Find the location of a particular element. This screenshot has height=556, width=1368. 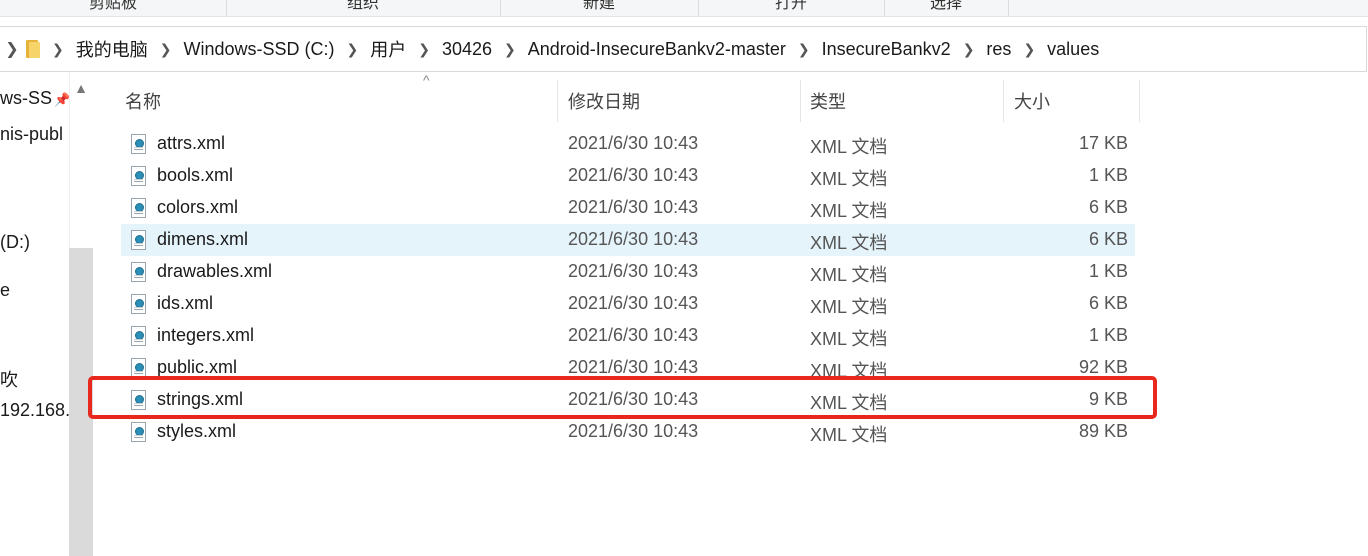

column-header-type: 类型 is located at coordinates (828, 101).